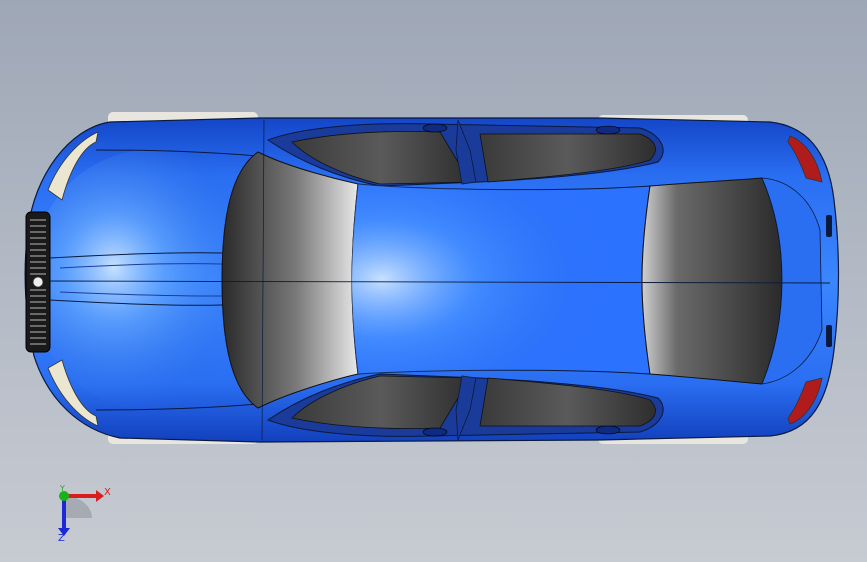 The width and height of the screenshot is (867, 562). What do you see at coordinates (38, 282) in the screenshot?
I see `grille` at bounding box center [38, 282].